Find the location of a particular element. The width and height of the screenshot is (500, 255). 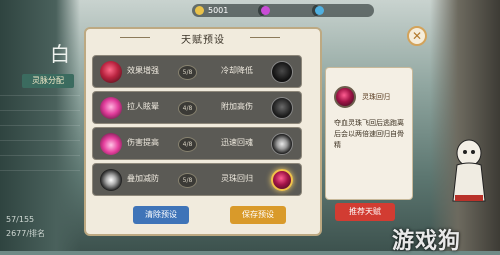

coin-icon is located at coordinates (199, 10).